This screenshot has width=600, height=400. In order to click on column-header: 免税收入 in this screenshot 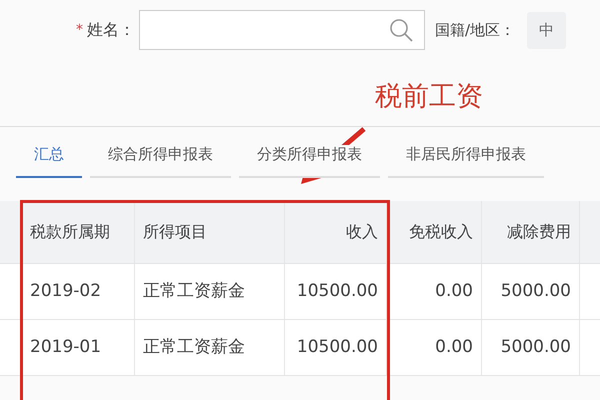, I will do `click(434, 232)`.